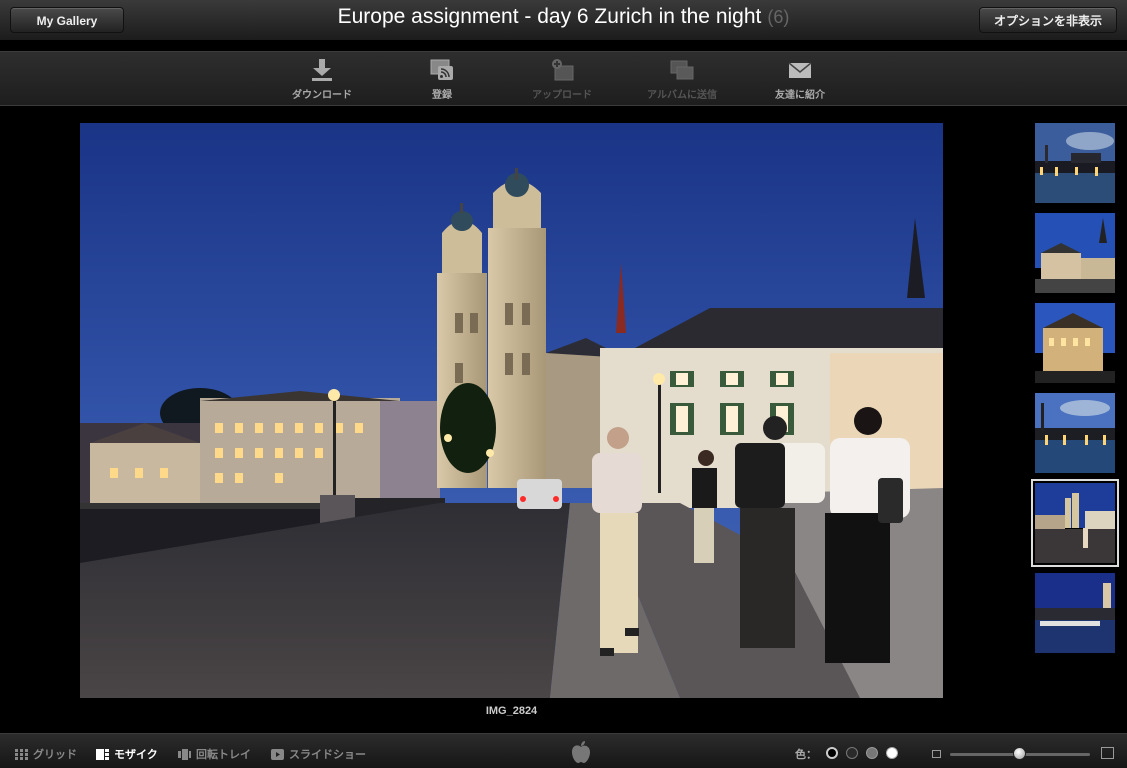  Describe the element at coordinates (562, 95) in the screenshot. I see `upload-label: アップロード` at that location.